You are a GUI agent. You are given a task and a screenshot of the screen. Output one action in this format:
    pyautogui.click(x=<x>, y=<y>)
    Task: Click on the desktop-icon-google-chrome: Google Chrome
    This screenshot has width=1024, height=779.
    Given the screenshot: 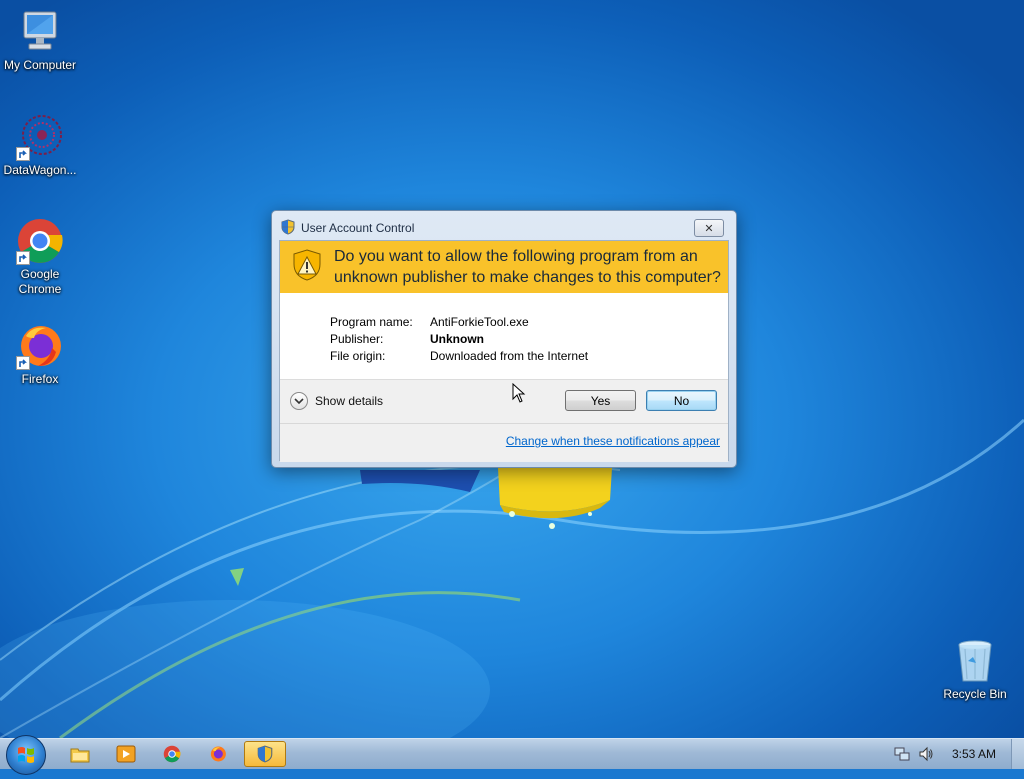 What is the action you would take?
    pyautogui.click(x=40, y=257)
    